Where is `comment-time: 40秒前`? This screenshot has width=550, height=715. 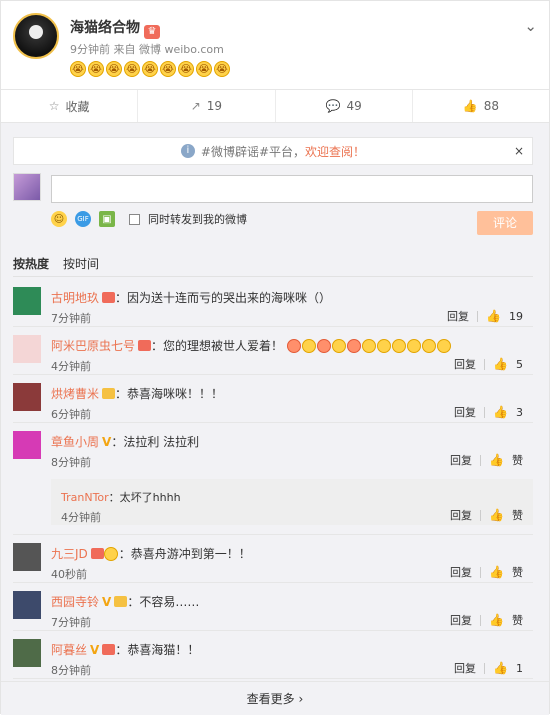 comment-time: 40秒前 is located at coordinates (69, 574).